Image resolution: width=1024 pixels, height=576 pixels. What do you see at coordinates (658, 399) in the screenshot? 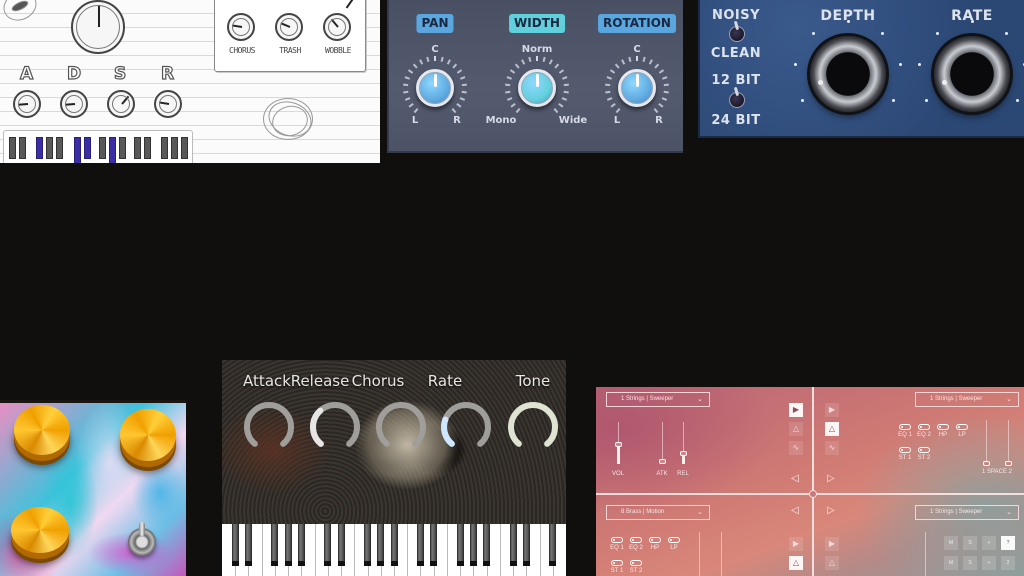
I see `preset-dropdown-q1: 1 Strings | Sweeper ⌄` at bounding box center [658, 399].